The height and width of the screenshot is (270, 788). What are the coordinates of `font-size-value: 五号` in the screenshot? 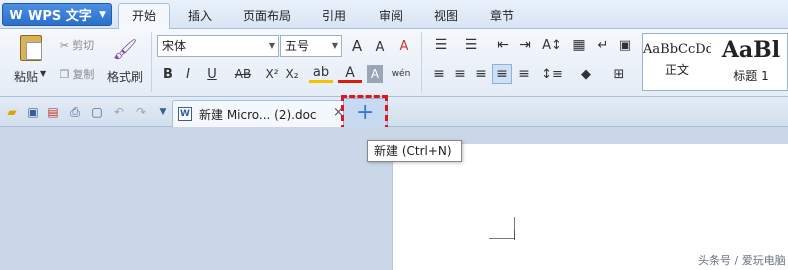 It's located at (297, 46).